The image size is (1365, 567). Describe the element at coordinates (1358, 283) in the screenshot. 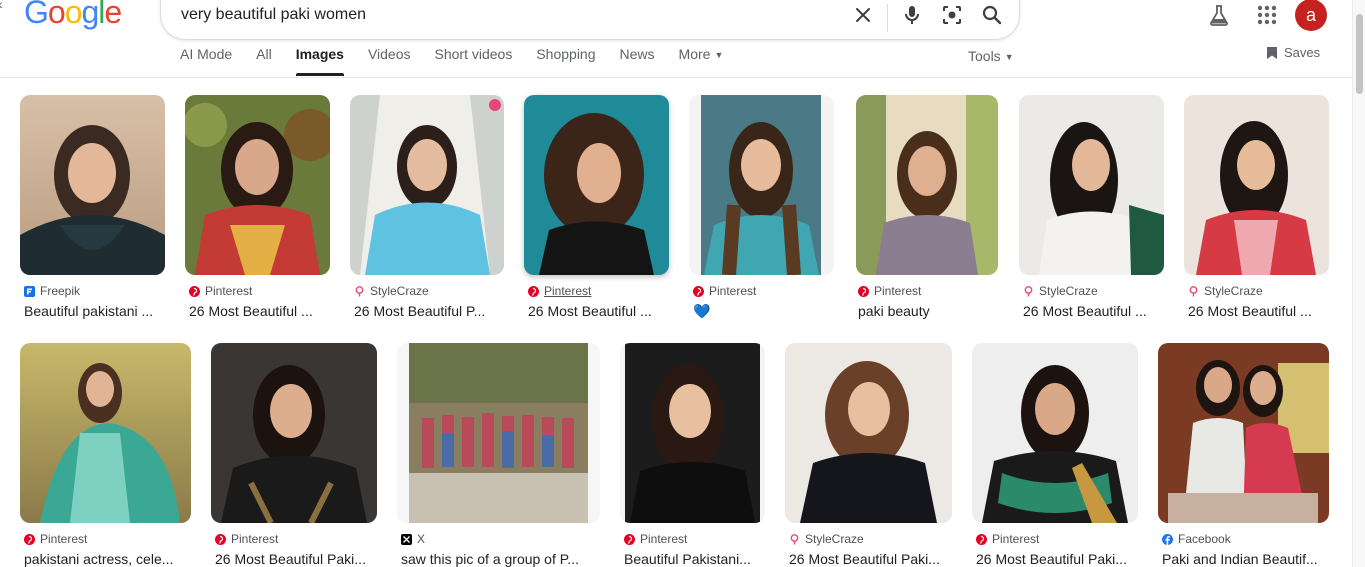

I see `page-scrollbar` at that location.